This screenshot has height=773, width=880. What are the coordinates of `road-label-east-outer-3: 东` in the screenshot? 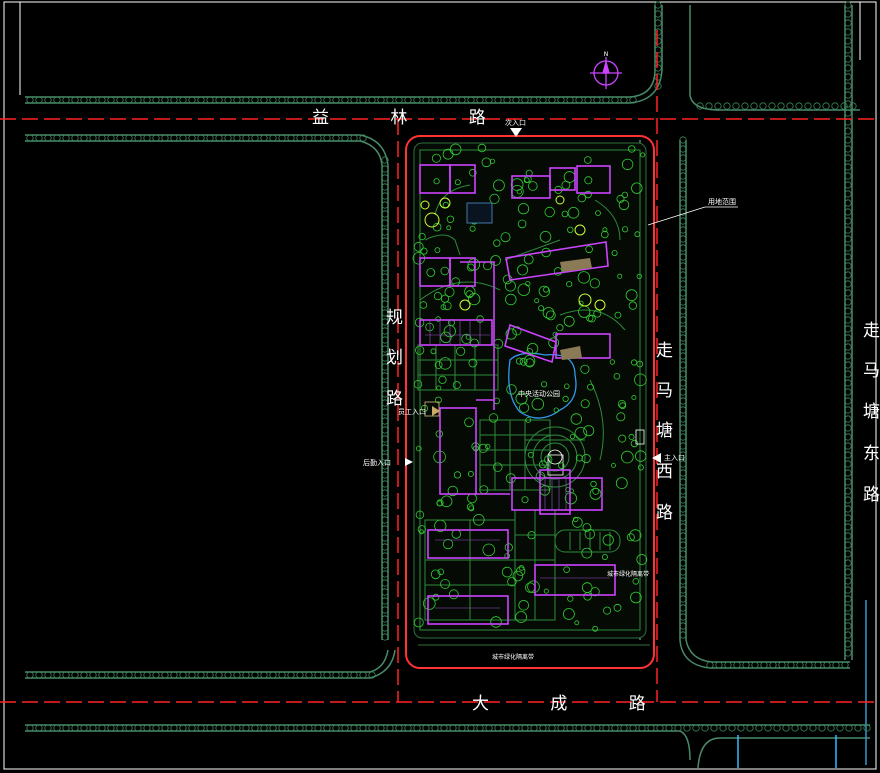 It's located at (871, 454).